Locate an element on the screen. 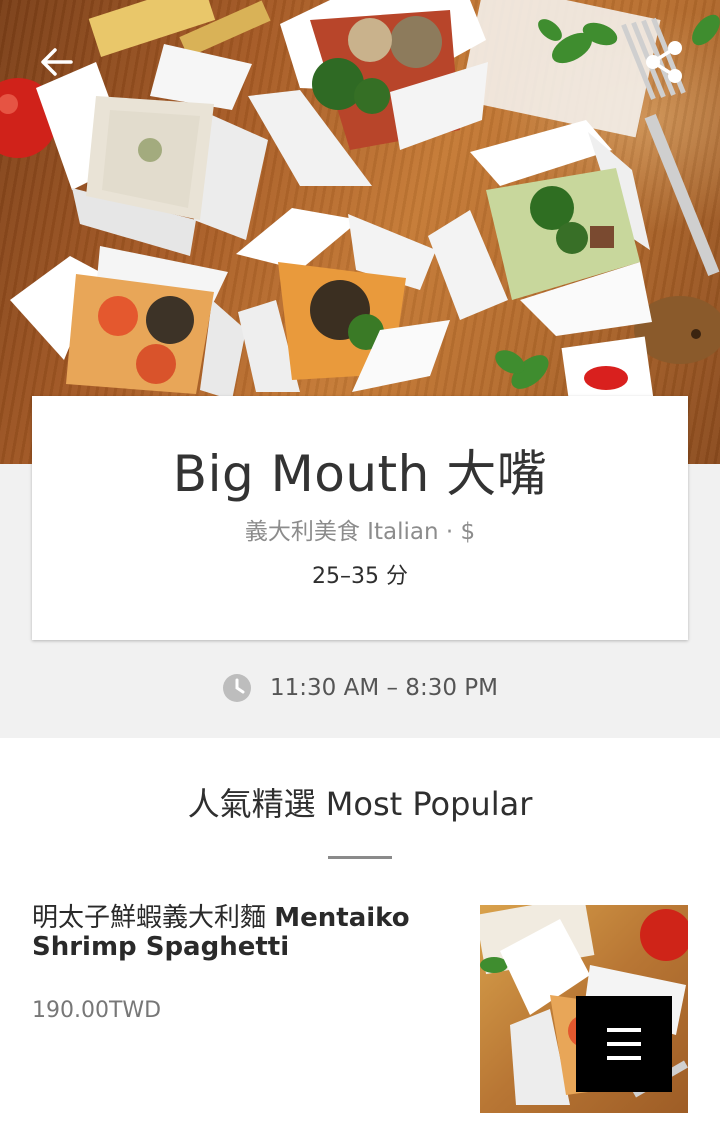  delivery-time: 25–35 分 is located at coordinates (360, 576).